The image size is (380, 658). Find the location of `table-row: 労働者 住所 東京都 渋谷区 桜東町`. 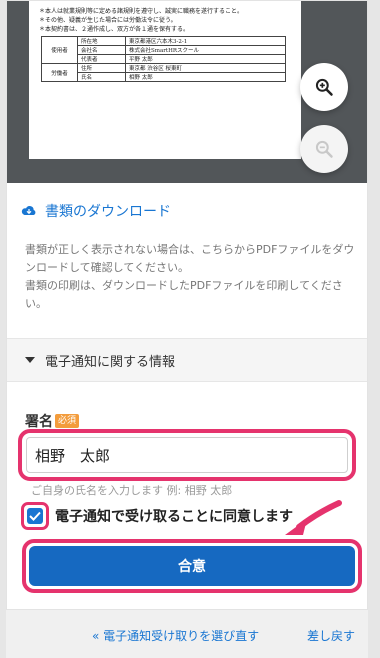

table-row: 労働者 住所 東京都 渋谷区 桜東町 is located at coordinates (163, 72).